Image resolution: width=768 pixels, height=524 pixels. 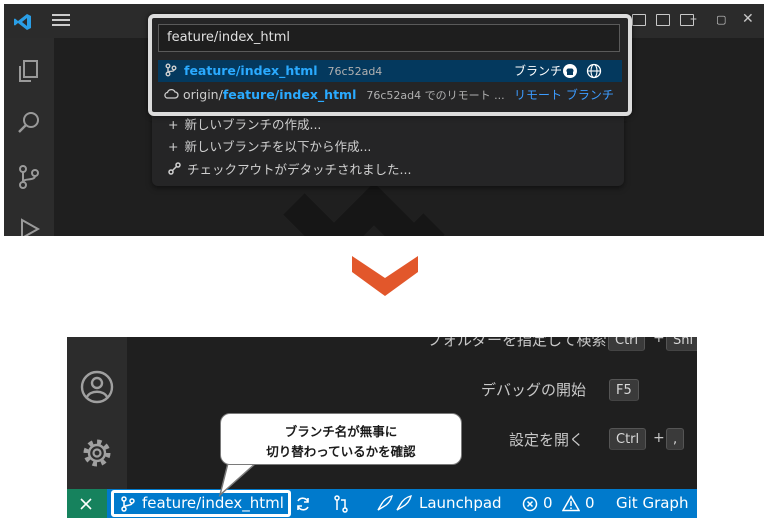 I want to click on cloud-icon, so click(x=171, y=93).